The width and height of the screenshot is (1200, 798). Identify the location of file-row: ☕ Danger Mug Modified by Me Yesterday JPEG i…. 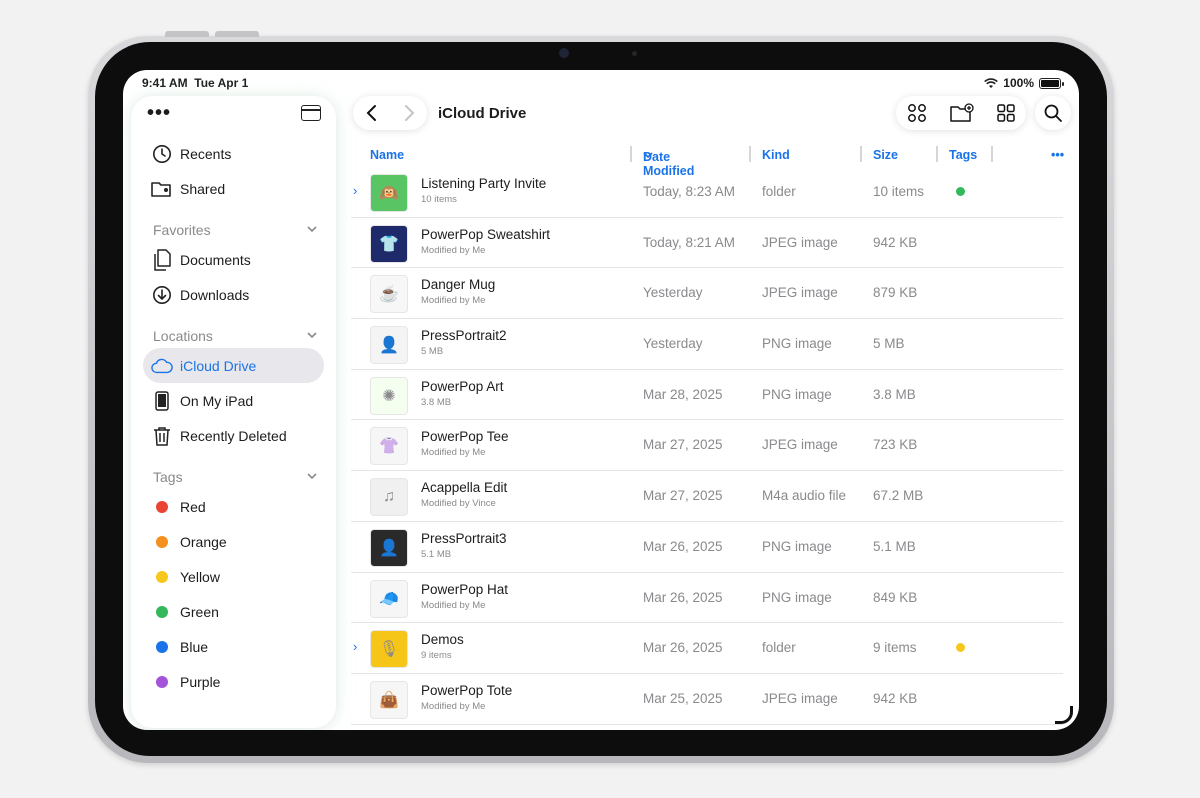
(707, 294).